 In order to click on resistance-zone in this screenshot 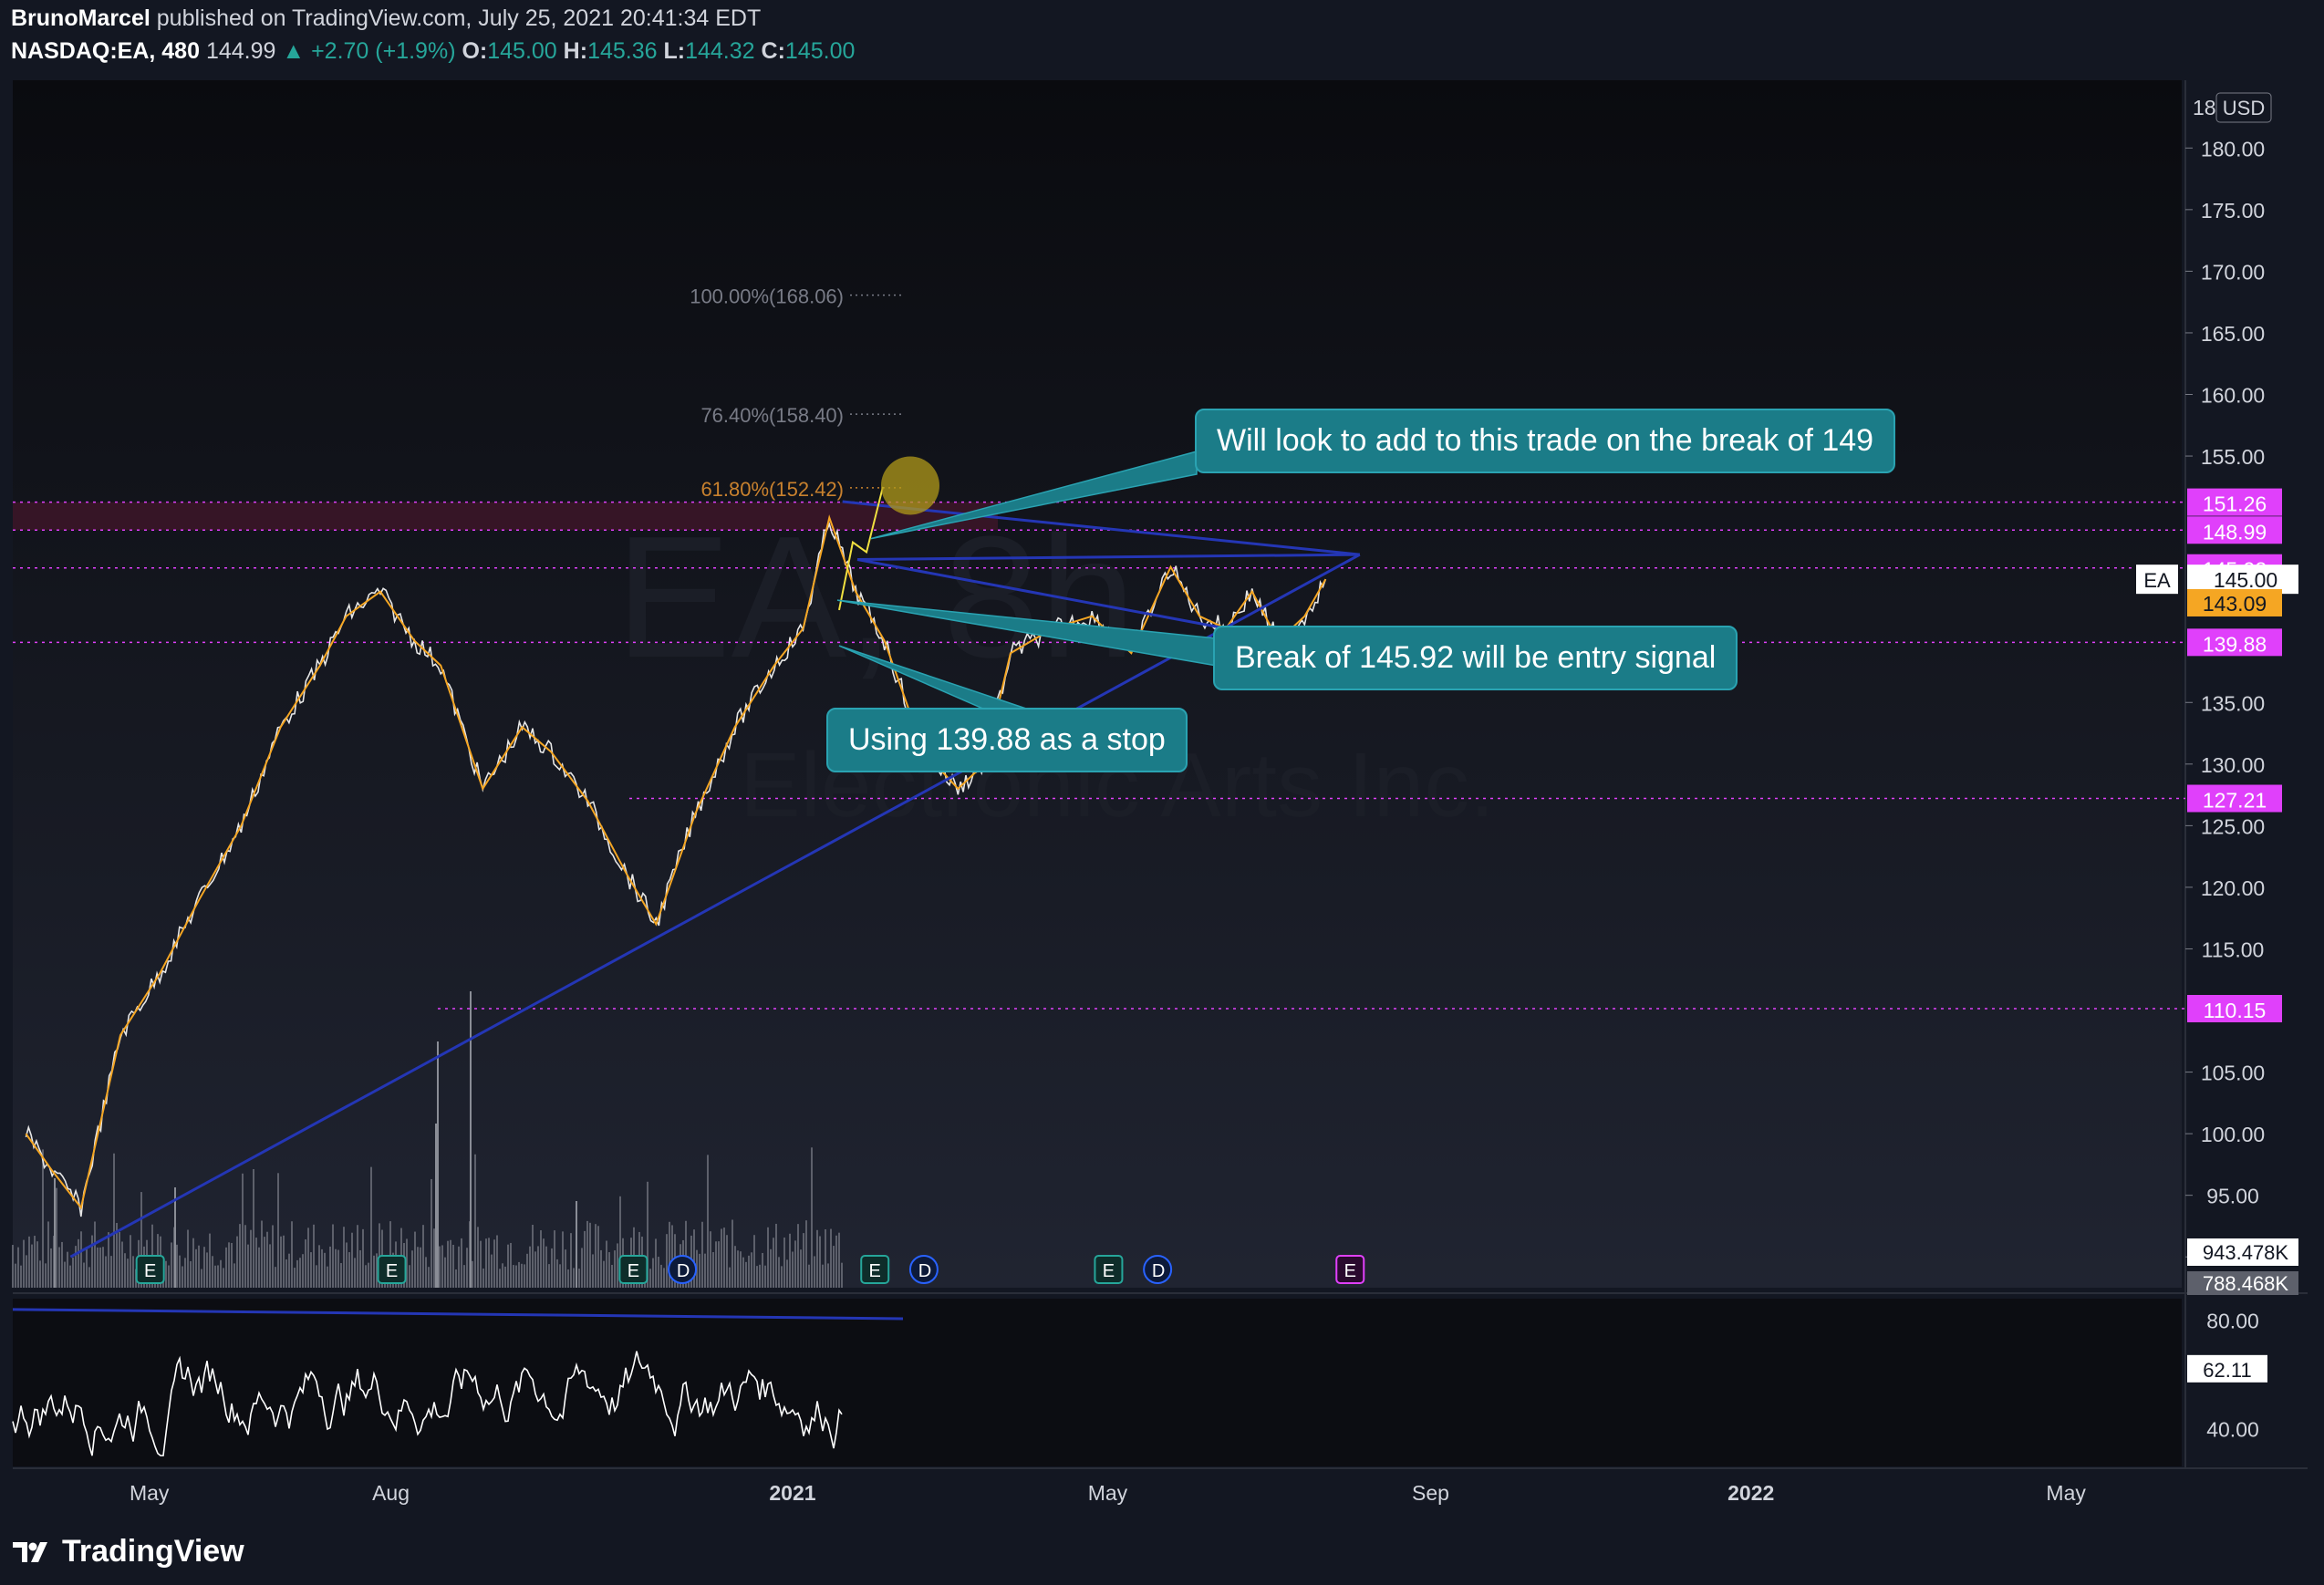, I will do `click(506, 516)`.